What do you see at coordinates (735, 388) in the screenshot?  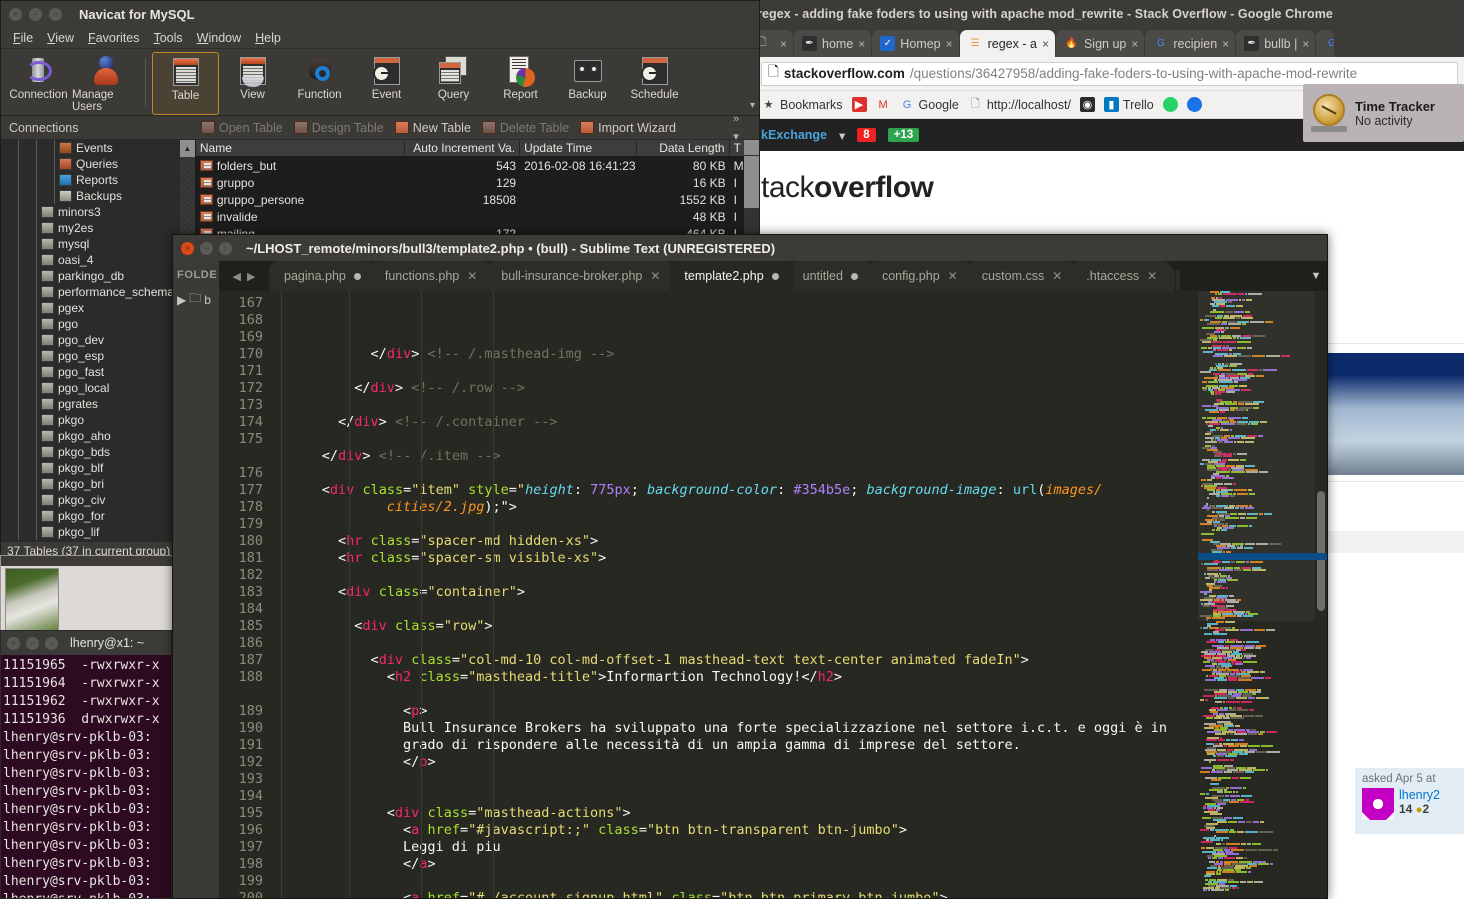 I see `code-line: </div> <!-- /.row -->` at bounding box center [735, 388].